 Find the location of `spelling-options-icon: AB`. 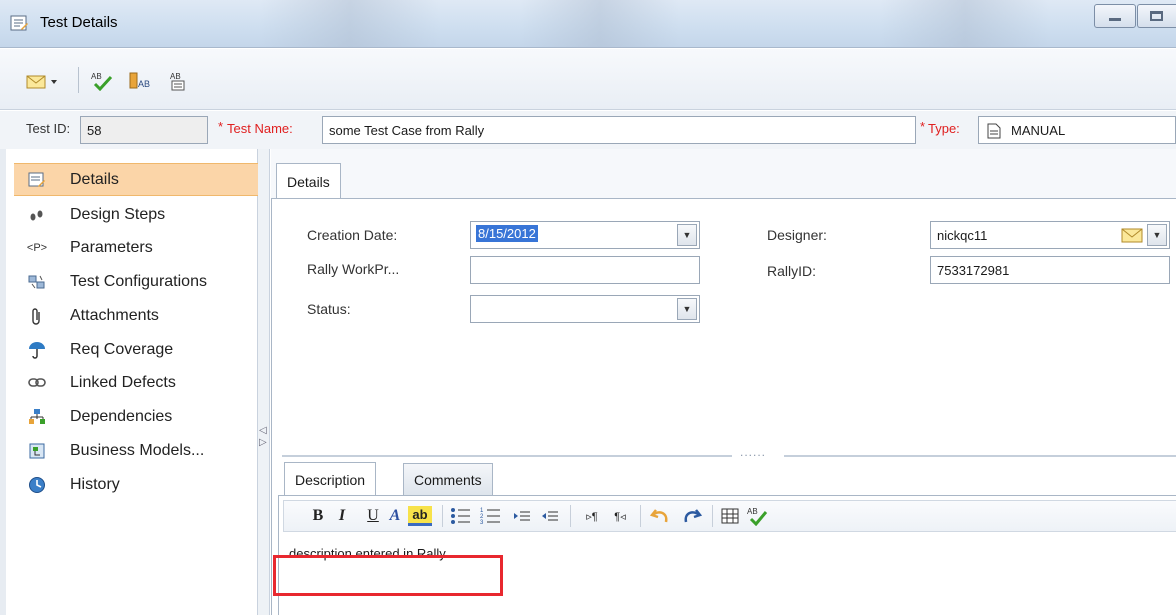

spelling-options-icon: AB is located at coordinates (180, 81).